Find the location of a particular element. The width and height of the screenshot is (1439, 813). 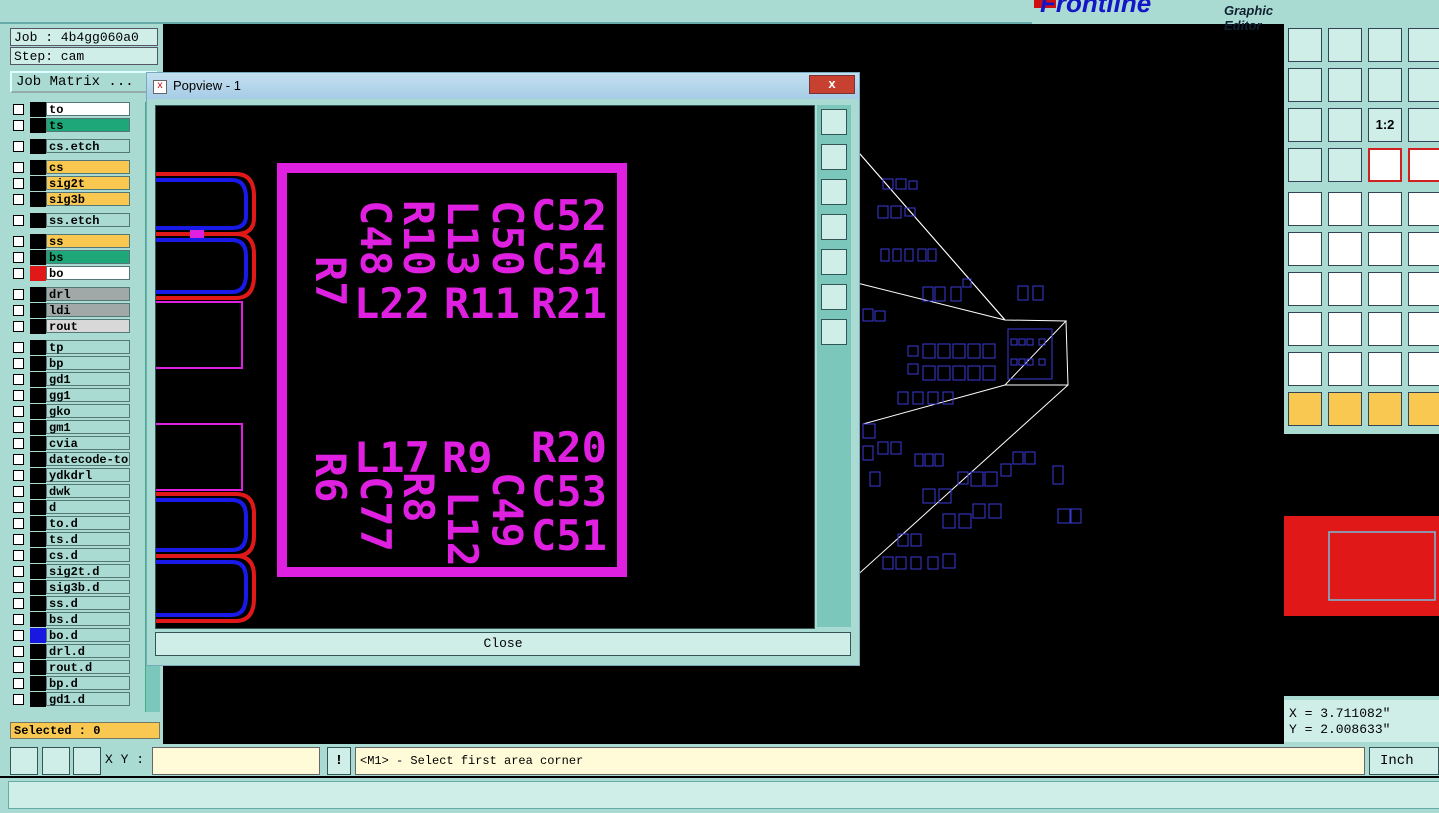

layer-row: cvia is located at coordinates (70, 443).